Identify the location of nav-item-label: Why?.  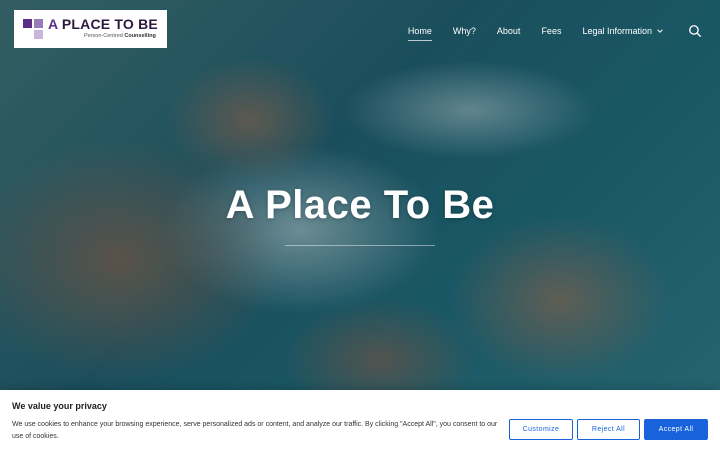
(464, 31).